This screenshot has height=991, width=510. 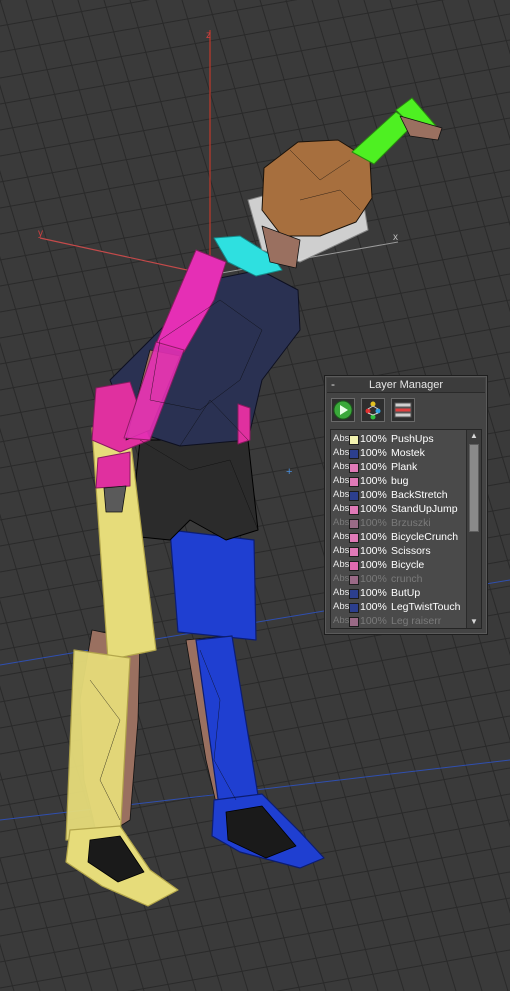 What do you see at coordinates (408, 565) in the screenshot?
I see `layer-name: Bicycle` at bounding box center [408, 565].